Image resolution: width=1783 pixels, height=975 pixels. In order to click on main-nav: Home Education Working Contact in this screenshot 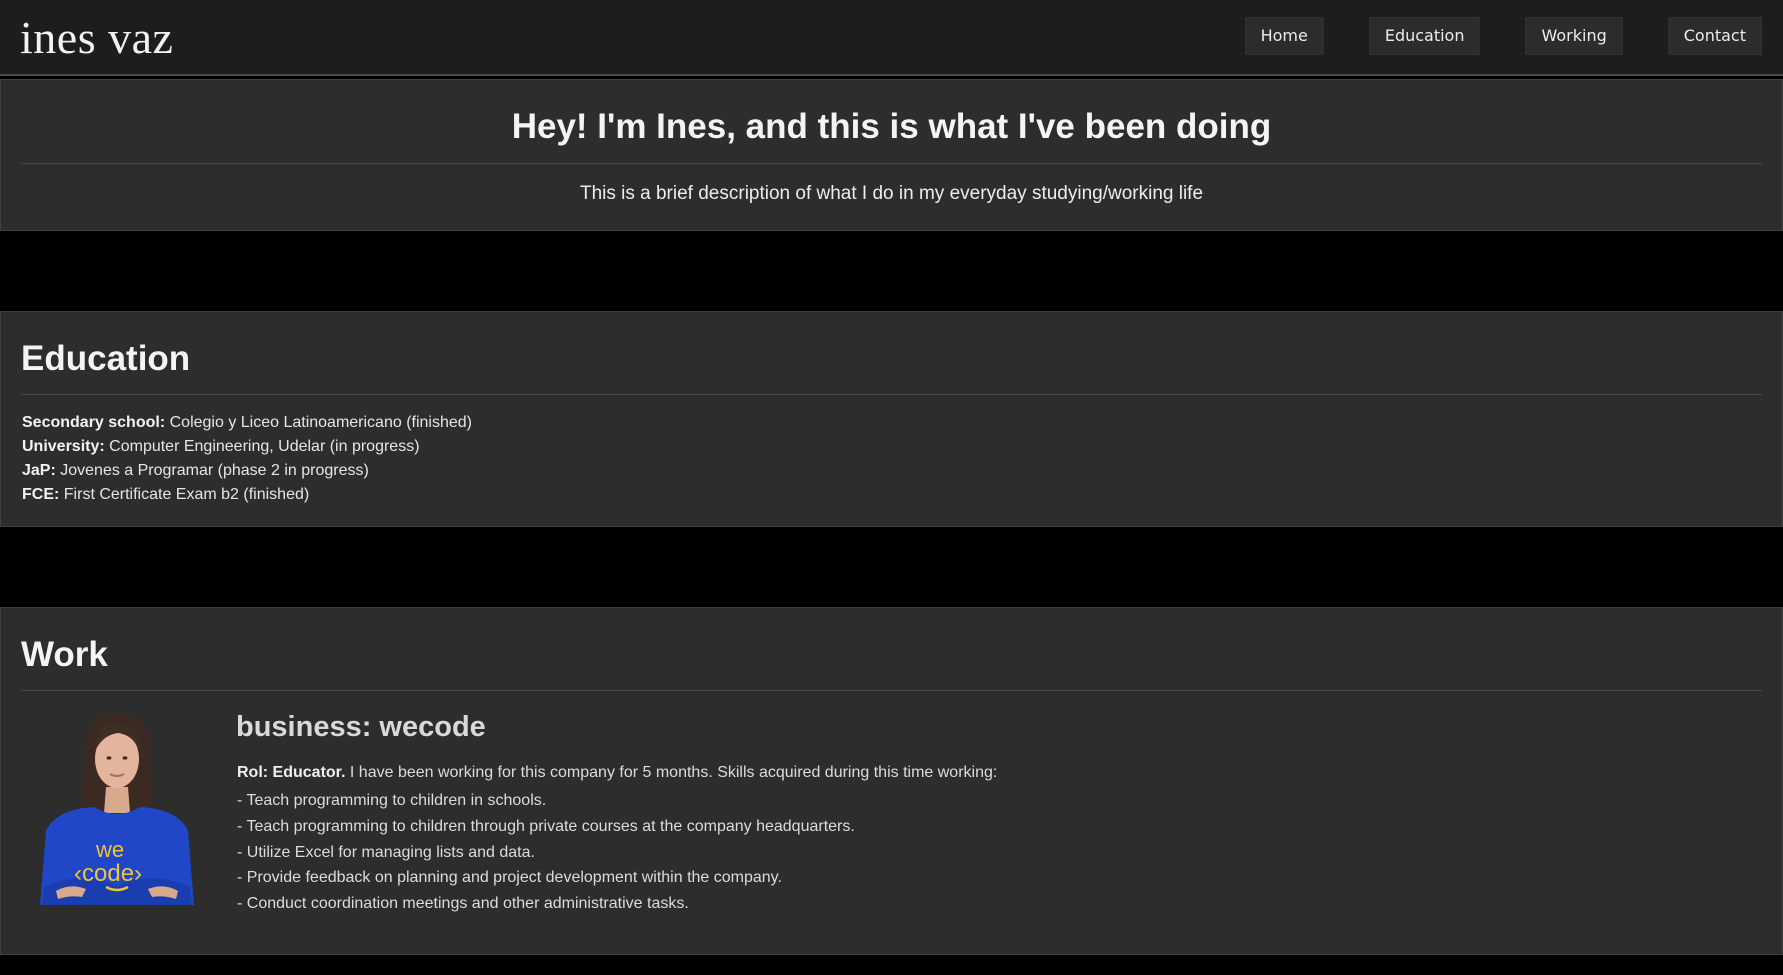, I will do `click(1503, 36)`.